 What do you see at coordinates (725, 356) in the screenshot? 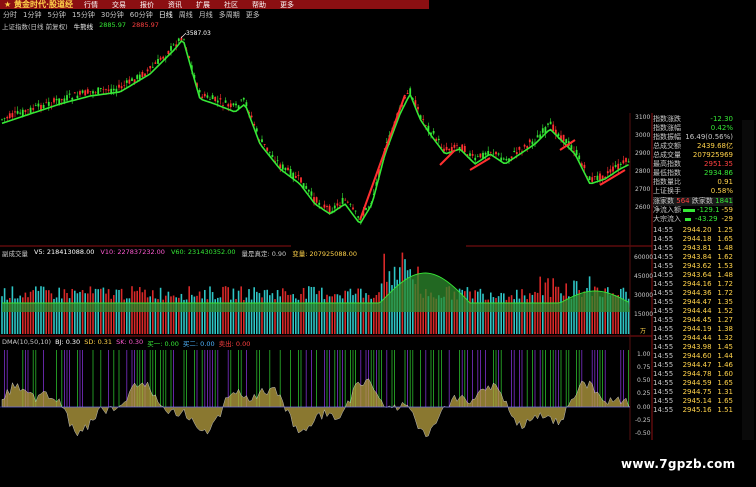
I see `tick-volume: 1.44` at bounding box center [725, 356].